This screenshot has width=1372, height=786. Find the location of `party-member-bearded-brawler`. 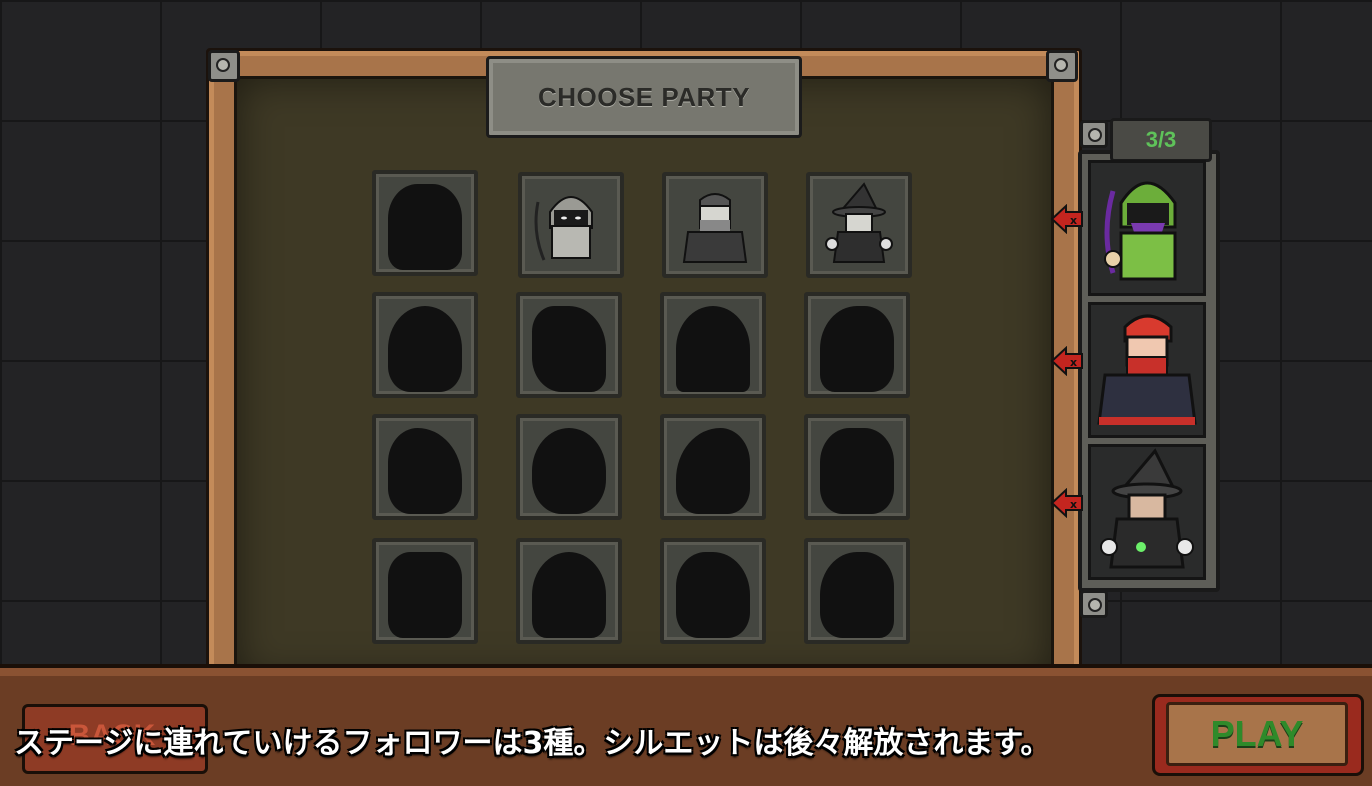

party-member-bearded-brawler is located at coordinates (1147, 370).